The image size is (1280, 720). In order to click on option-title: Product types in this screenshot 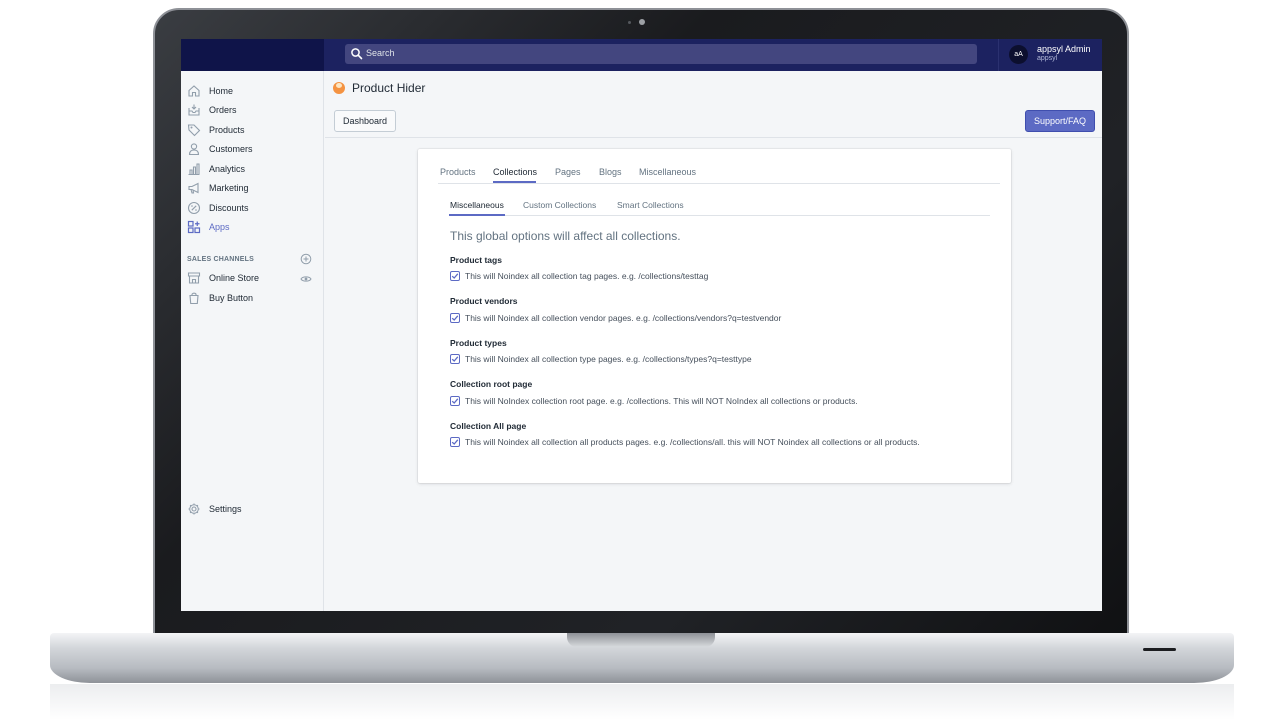, I will do `click(478, 343)`.